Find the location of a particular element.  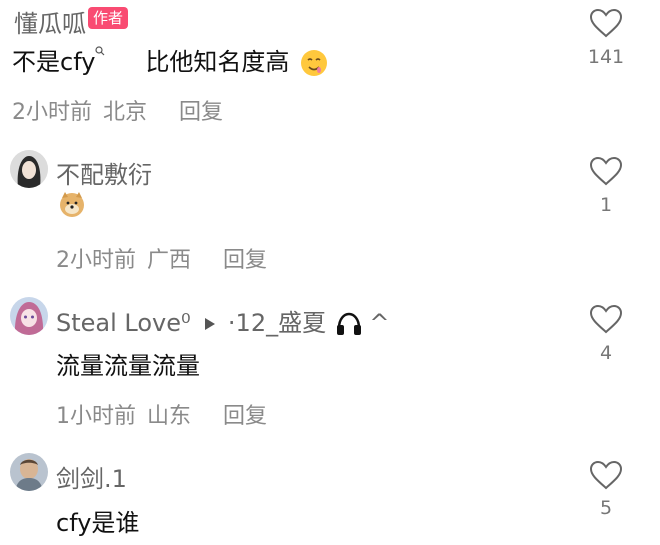

like-count: 5 is located at coordinates (606, 508).